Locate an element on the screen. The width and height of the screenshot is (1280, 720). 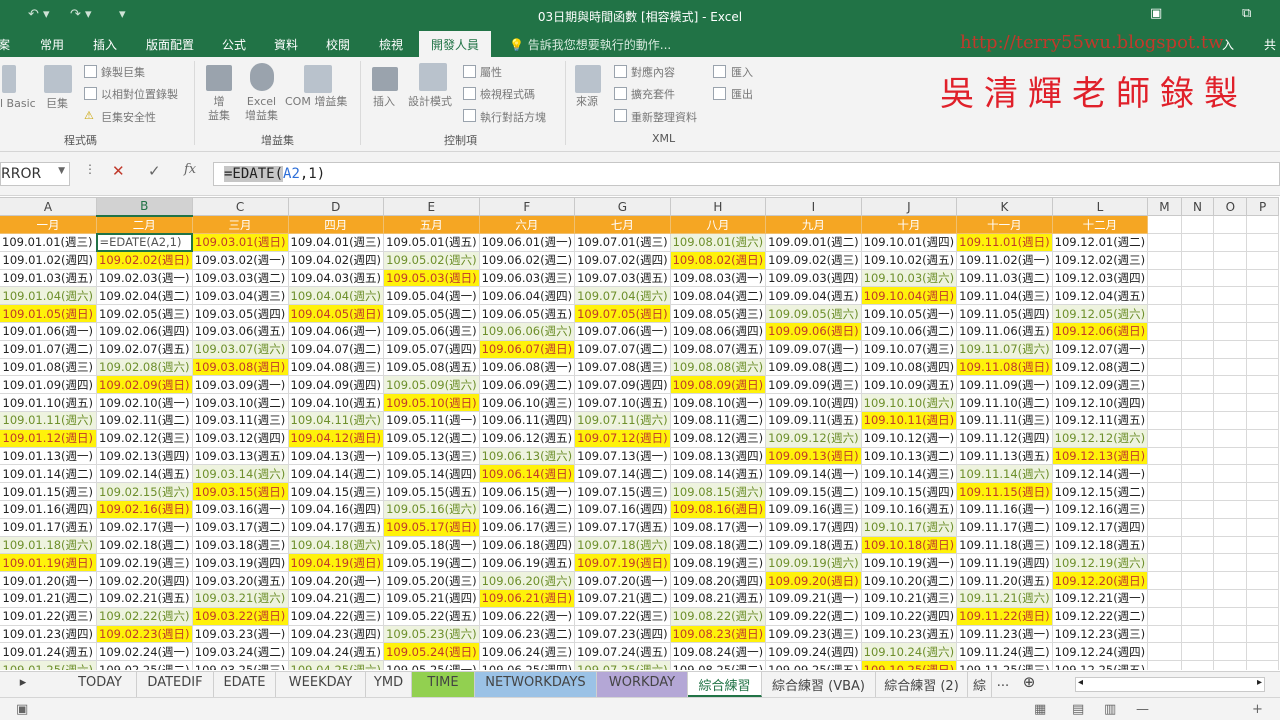
date-cell: 109.10.08(週四) is located at coordinates (909, 367).